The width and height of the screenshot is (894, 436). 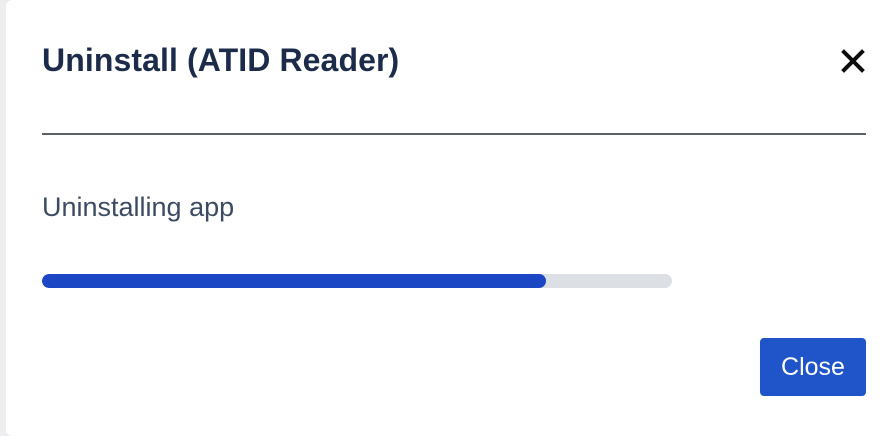 What do you see at coordinates (294, 281) in the screenshot?
I see `progress-bar-fill` at bounding box center [294, 281].